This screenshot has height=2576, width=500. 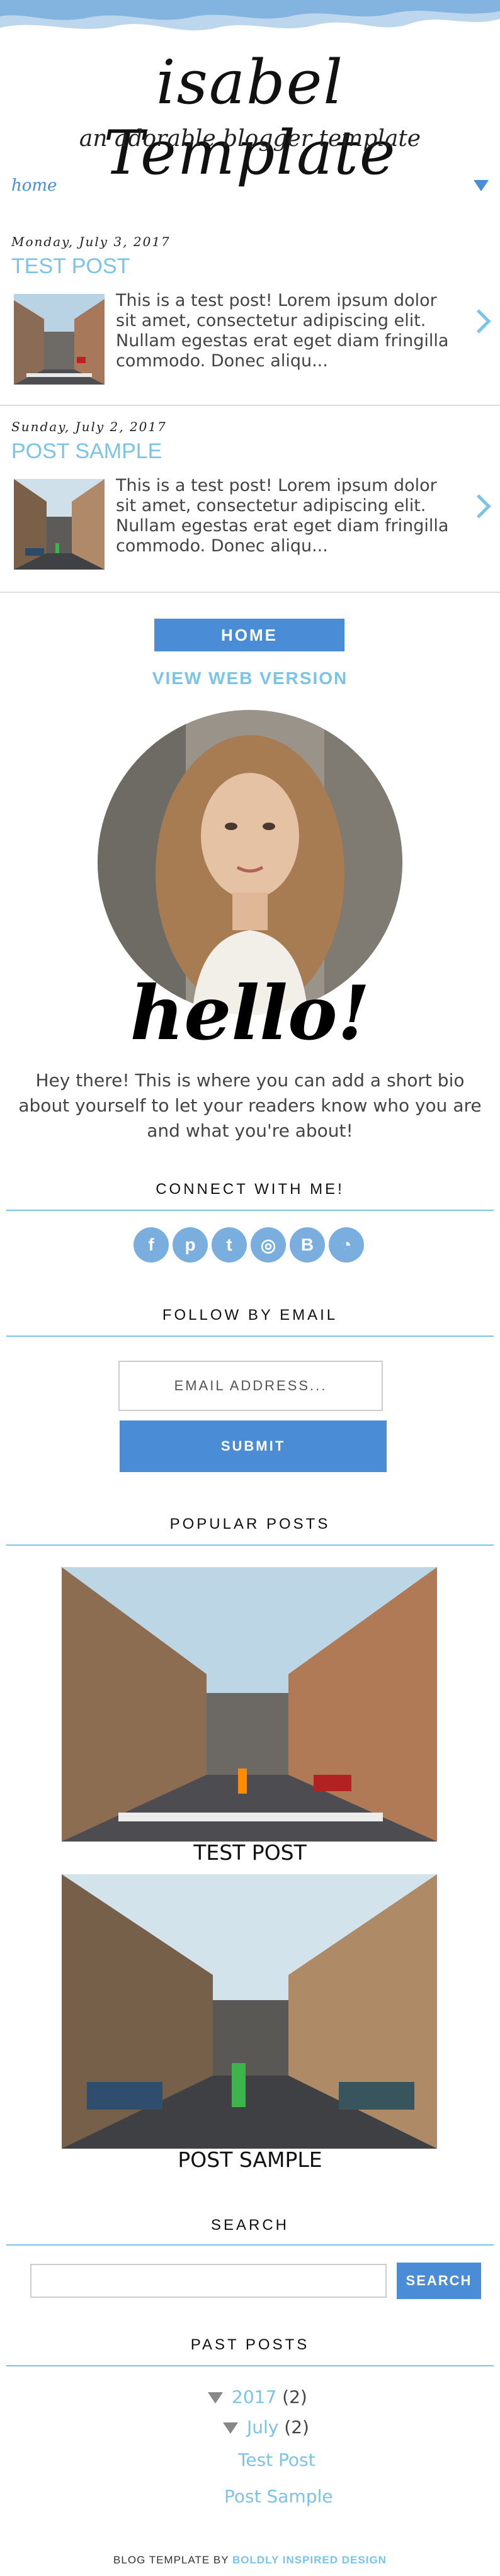 I want to click on view-web-version-link: VIEW WEB VERSION, so click(x=250, y=678).